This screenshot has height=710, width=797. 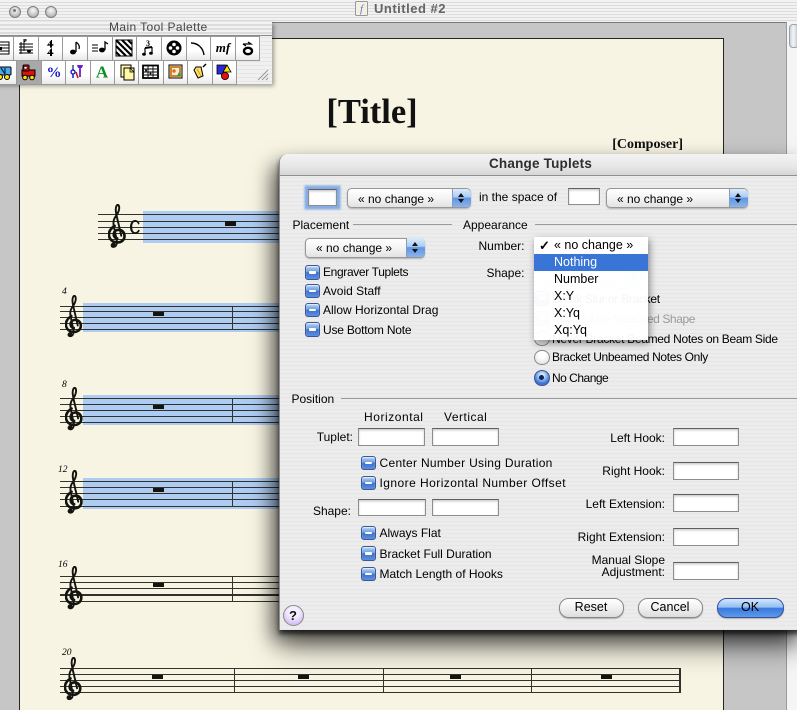 What do you see at coordinates (102, 72) in the screenshot?
I see `svg-text: A` at bounding box center [102, 72].